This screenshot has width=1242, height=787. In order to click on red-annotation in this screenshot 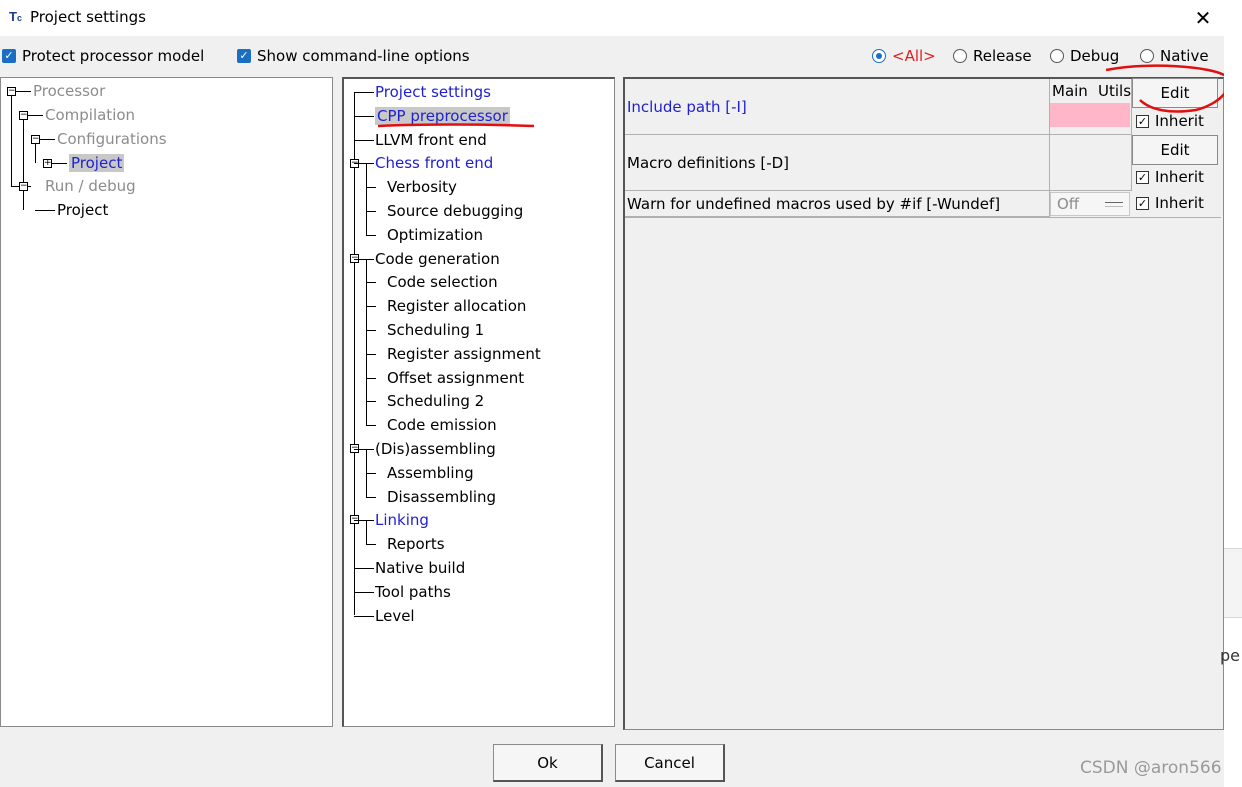, I will do `click(804, 96)`.